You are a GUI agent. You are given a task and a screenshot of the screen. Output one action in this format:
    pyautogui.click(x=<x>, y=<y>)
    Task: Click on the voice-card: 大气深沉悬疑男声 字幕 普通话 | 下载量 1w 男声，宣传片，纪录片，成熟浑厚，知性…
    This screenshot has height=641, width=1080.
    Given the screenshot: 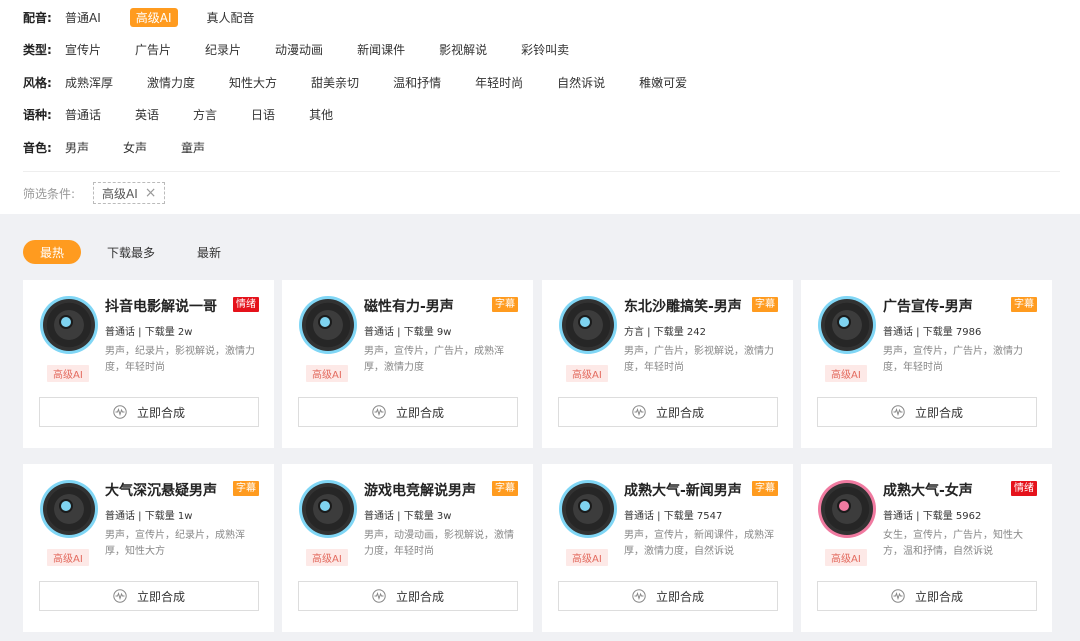 What is the action you would take?
    pyautogui.click(x=148, y=548)
    